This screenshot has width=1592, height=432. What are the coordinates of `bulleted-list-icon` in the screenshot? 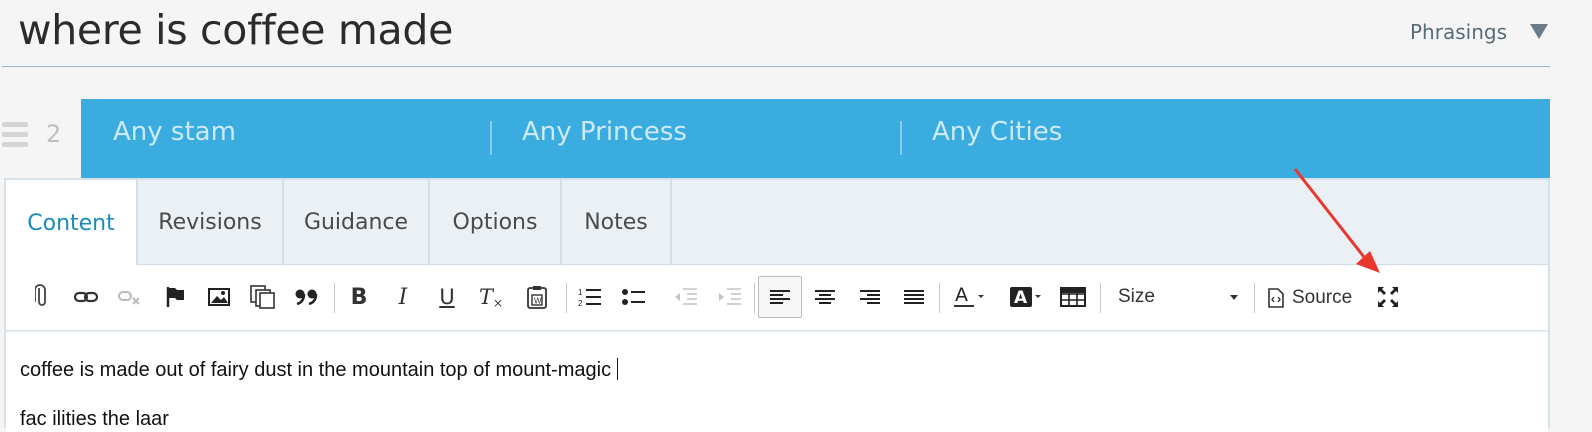 It's located at (634, 297).